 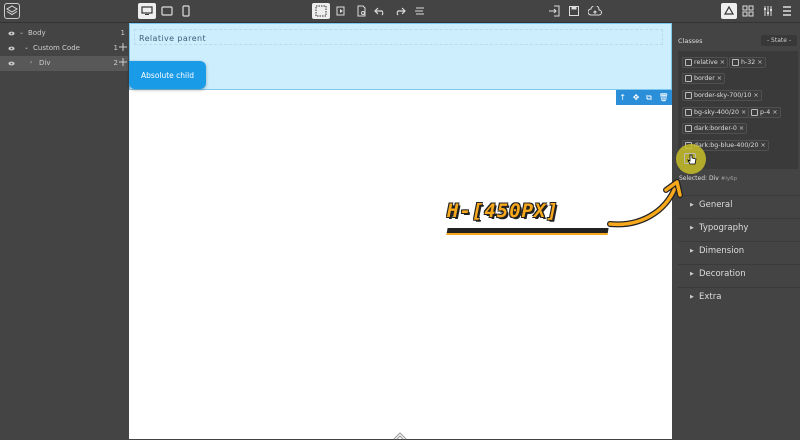 I want to click on state-select-value: - State -, so click(x=779, y=40).